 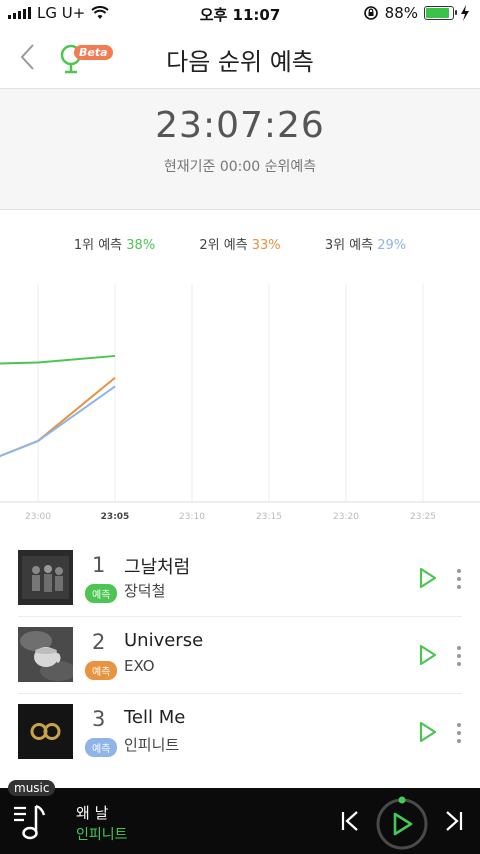 What do you see at coordinates (240, 167) in the screenshot?
I see `timer-subtitle: 현재기준 00:00 순위예측` at bounding box center [240, 167].